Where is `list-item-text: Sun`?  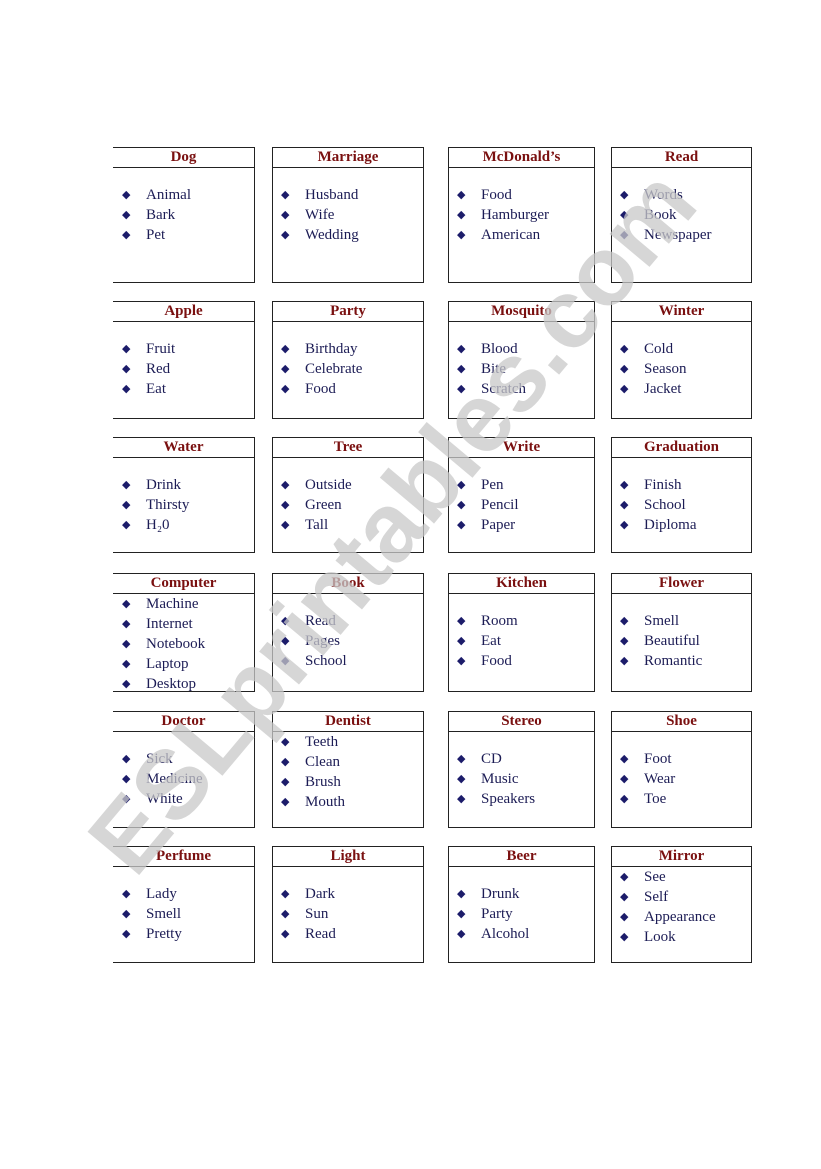
list-item-text: Sun is located at coordinates (317, 914).